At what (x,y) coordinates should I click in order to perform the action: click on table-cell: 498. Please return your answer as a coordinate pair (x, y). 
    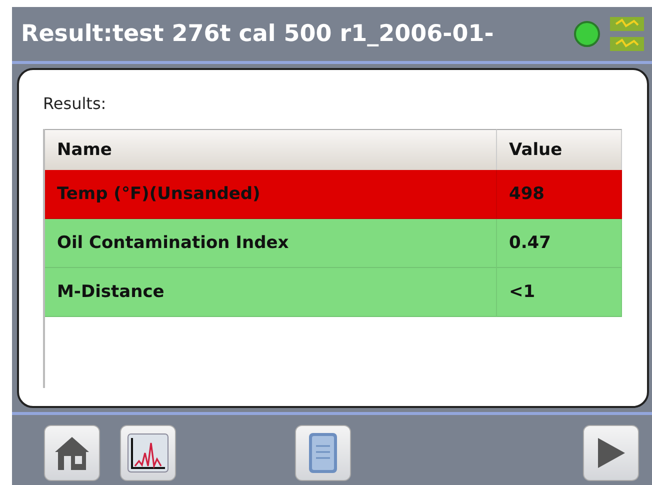
    Looking at the image, I should click on (559, 194).